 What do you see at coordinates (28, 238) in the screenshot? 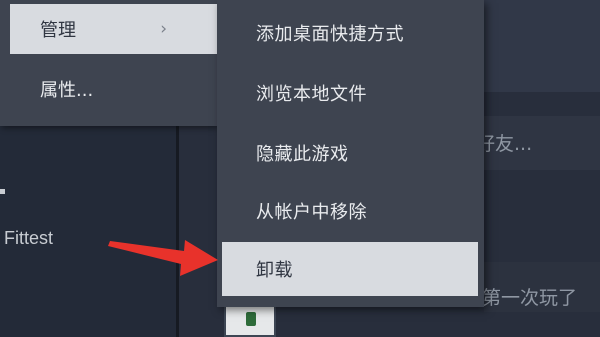
I see `friend-name: Fittest` at bounding box center [28, 238].